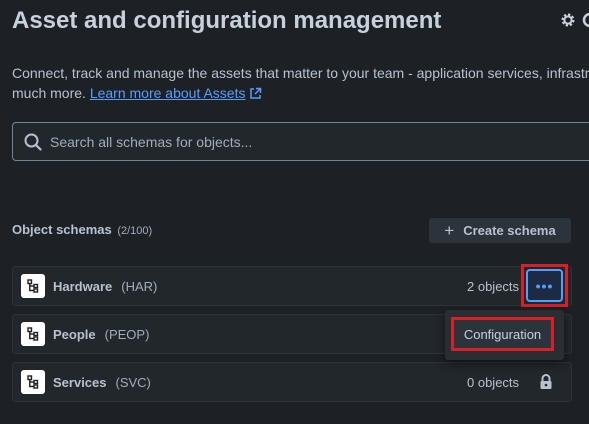  Describe the element at coordinates (300, 93) in the screenshot. I see `description-line-2: much more. Learn more about Assets` at that location.